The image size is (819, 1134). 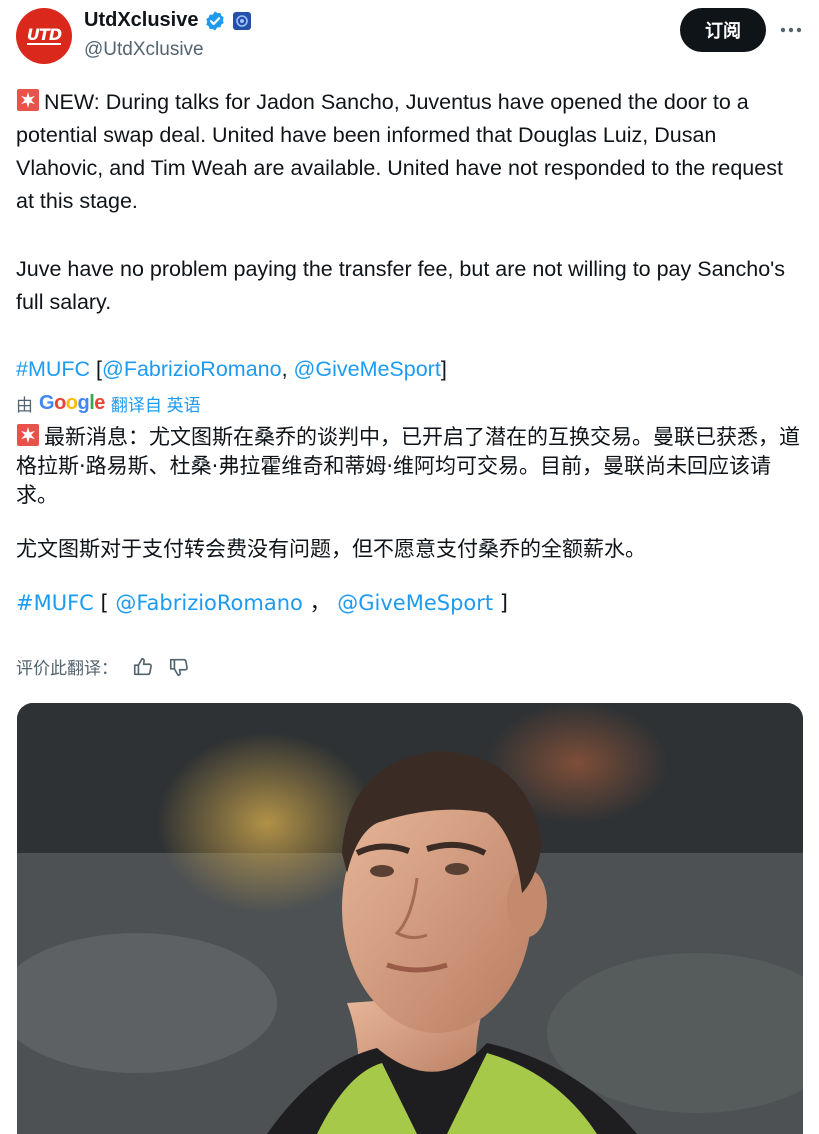 I want to click on affiliate-badge-icon, so click(x=242, y=20).